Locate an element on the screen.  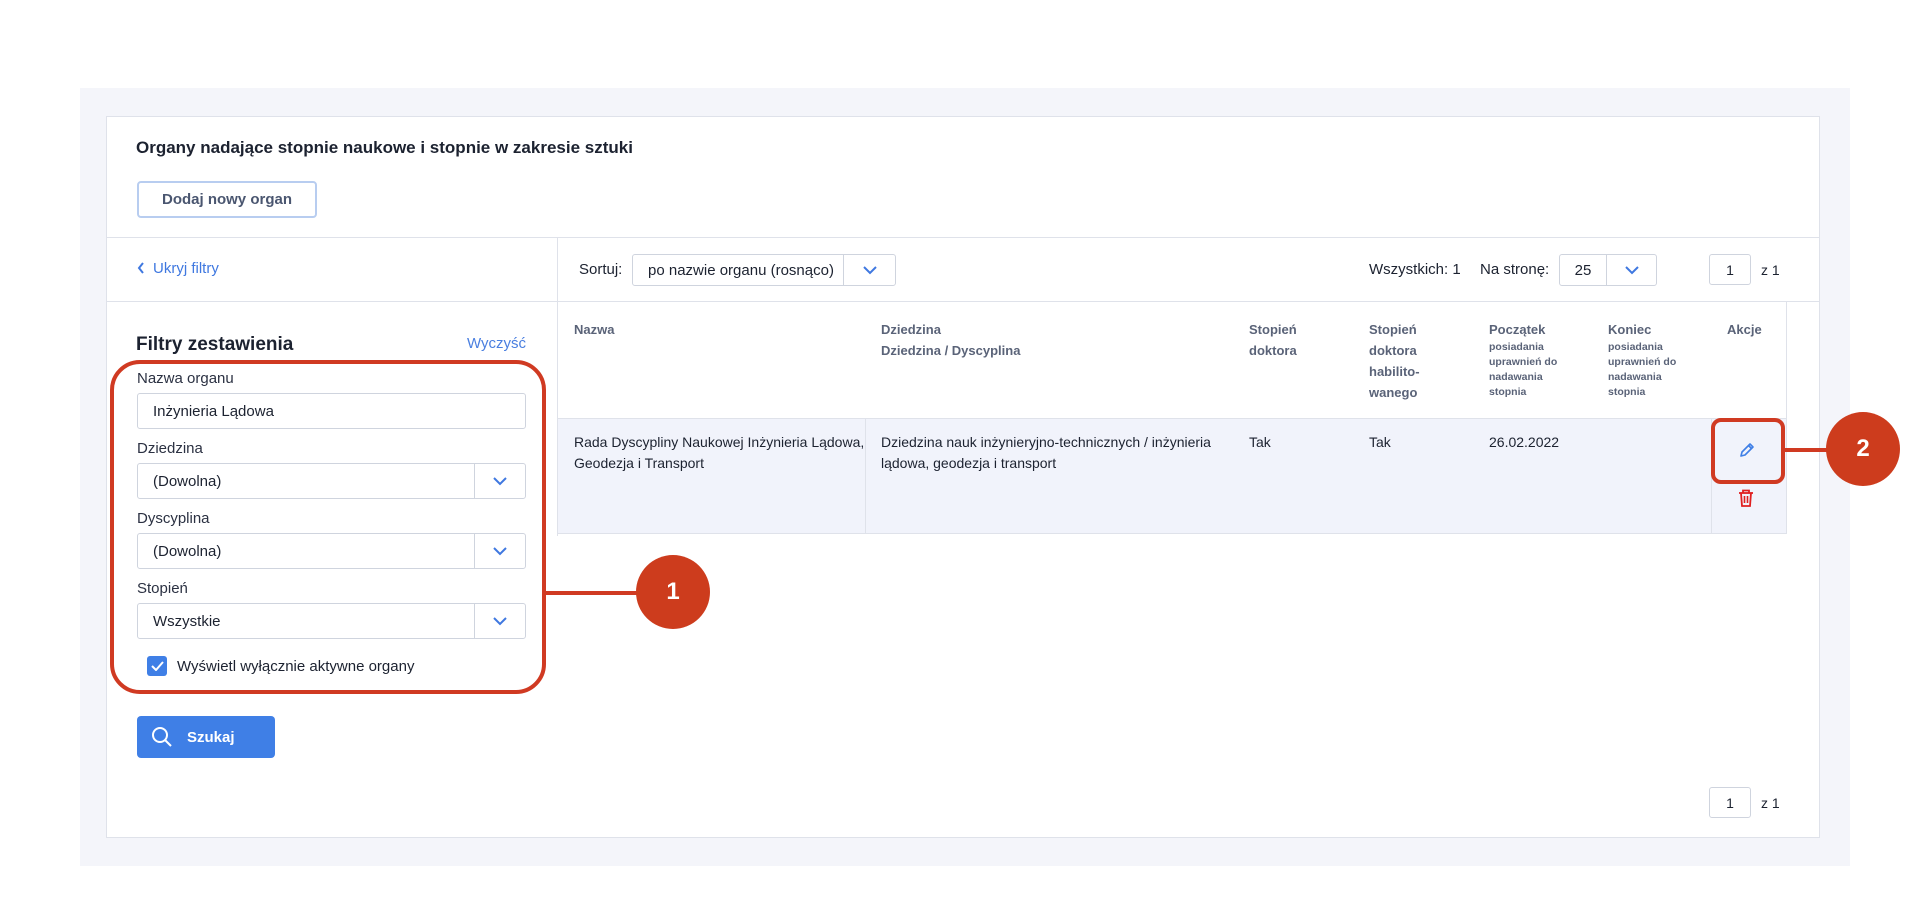
col-header-start-title: Początek is located at coordinates (1517, 329).